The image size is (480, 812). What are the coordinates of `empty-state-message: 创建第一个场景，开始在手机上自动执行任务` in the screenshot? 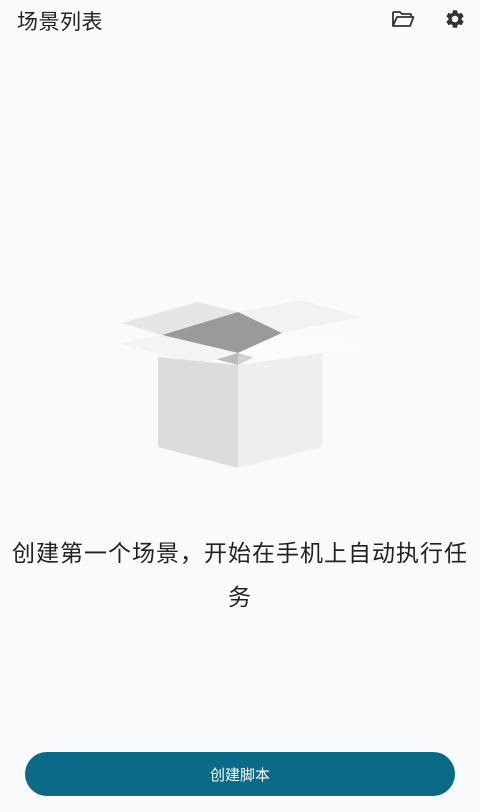 It's located at (240, 576).